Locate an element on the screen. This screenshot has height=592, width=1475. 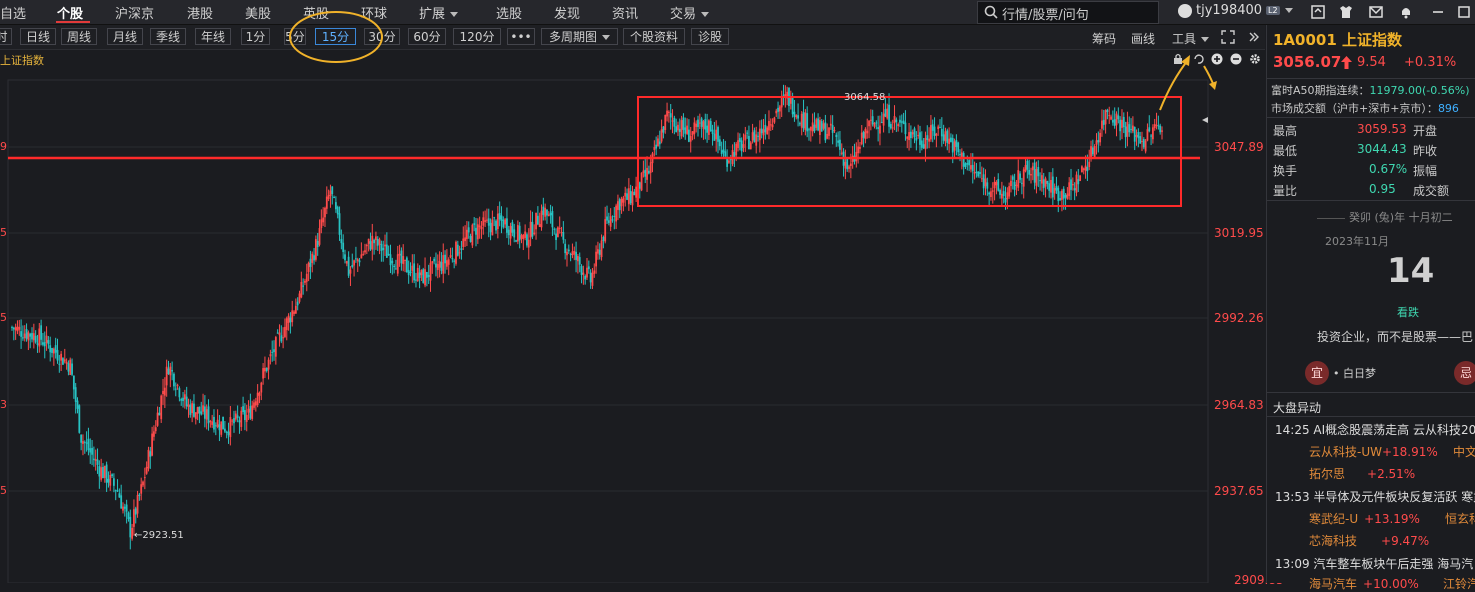
highlight-circle is located at coordinates (336, 37).